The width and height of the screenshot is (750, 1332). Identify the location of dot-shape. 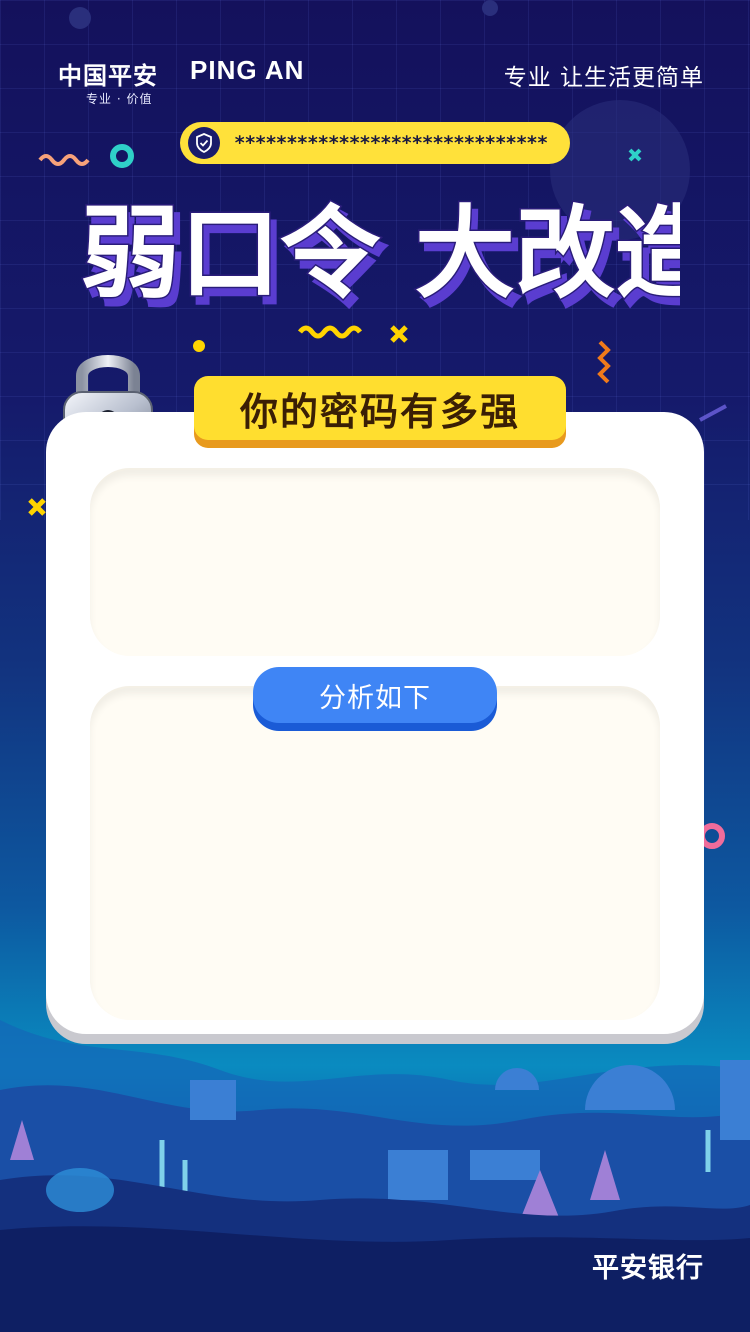
(199, 346).